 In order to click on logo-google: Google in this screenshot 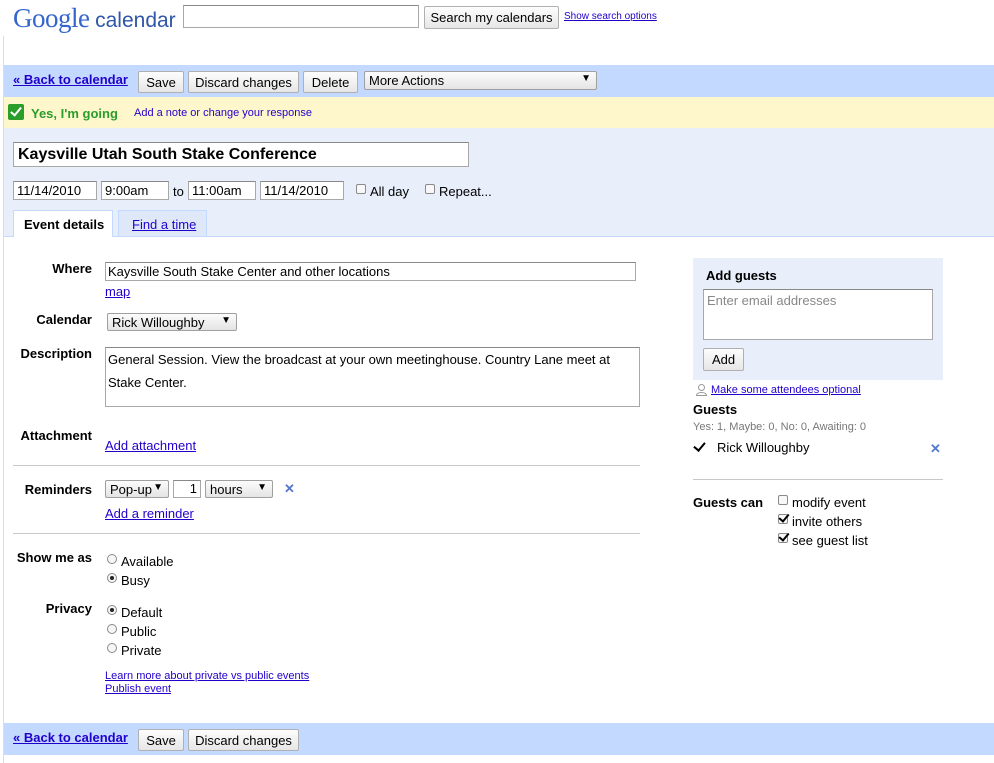, I will do `click(51, 18)`.